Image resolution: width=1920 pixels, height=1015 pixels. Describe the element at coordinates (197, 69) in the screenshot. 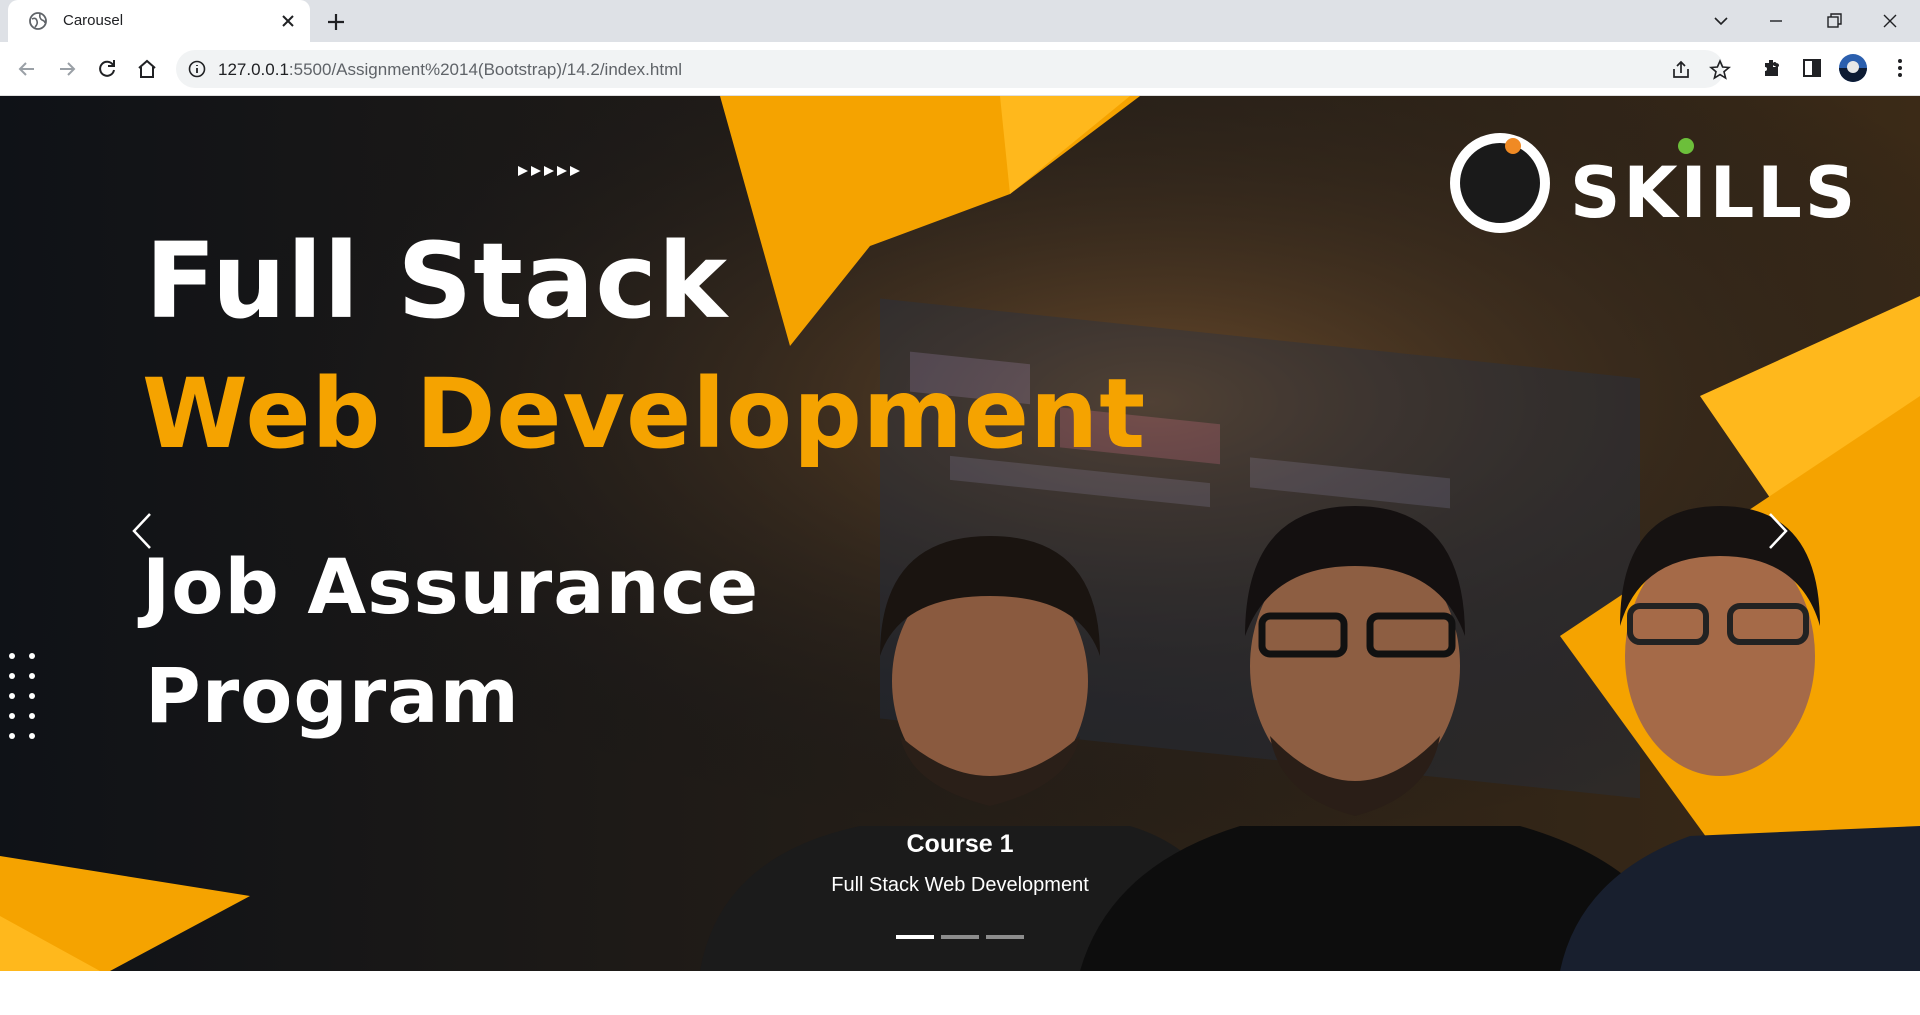

I see `info-icon` at that location.